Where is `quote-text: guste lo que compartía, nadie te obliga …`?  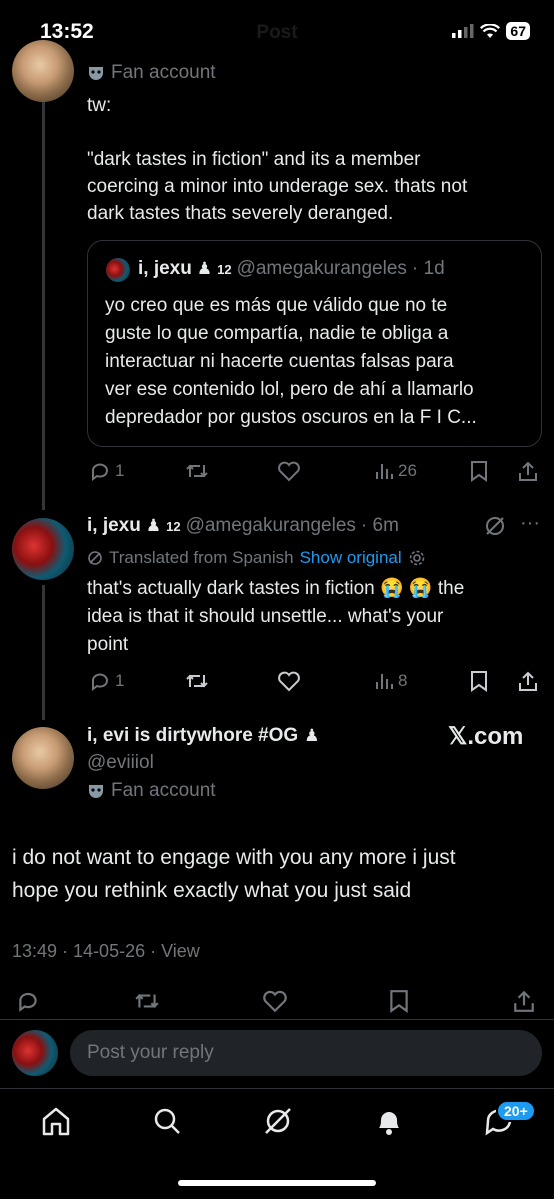 quote-text: guste lo que compartía, nadie te obliga … is located at coordinates (277, 333).